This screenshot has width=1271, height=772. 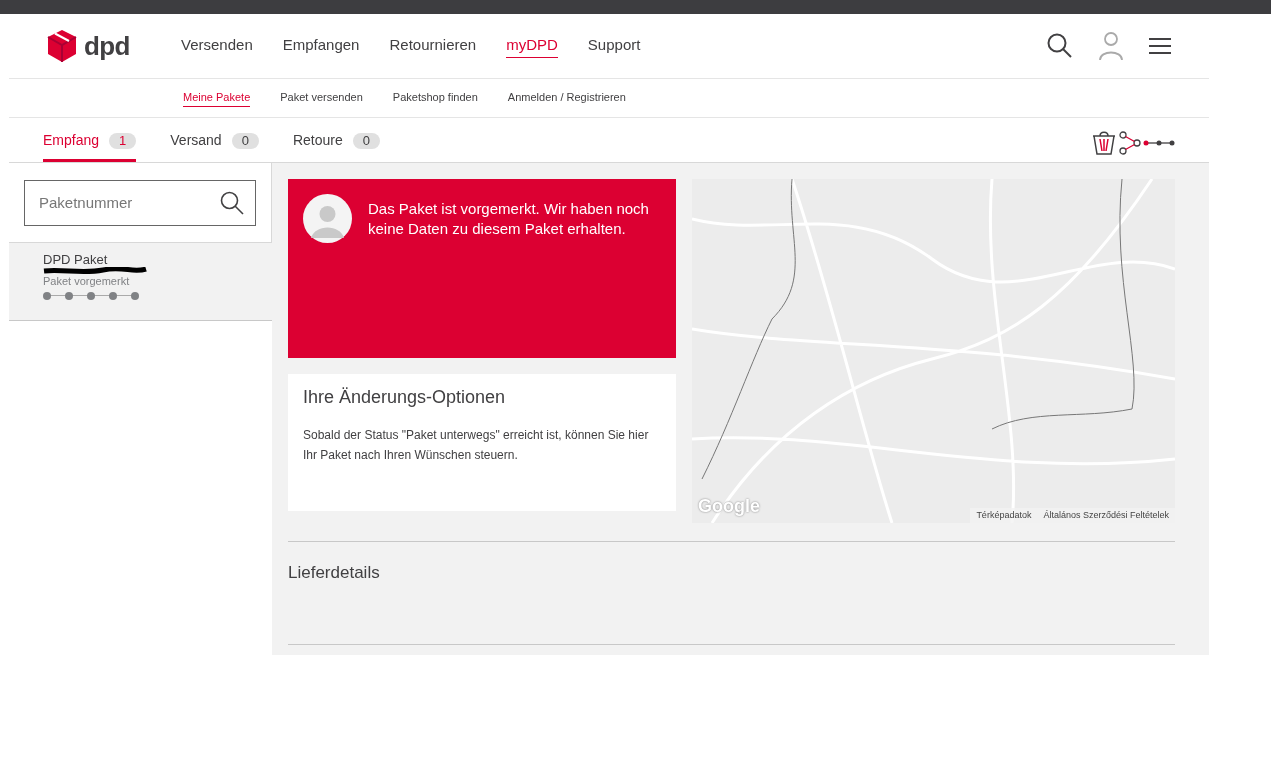 I want to click on tracking-icon, so click(x=1159, y=143).